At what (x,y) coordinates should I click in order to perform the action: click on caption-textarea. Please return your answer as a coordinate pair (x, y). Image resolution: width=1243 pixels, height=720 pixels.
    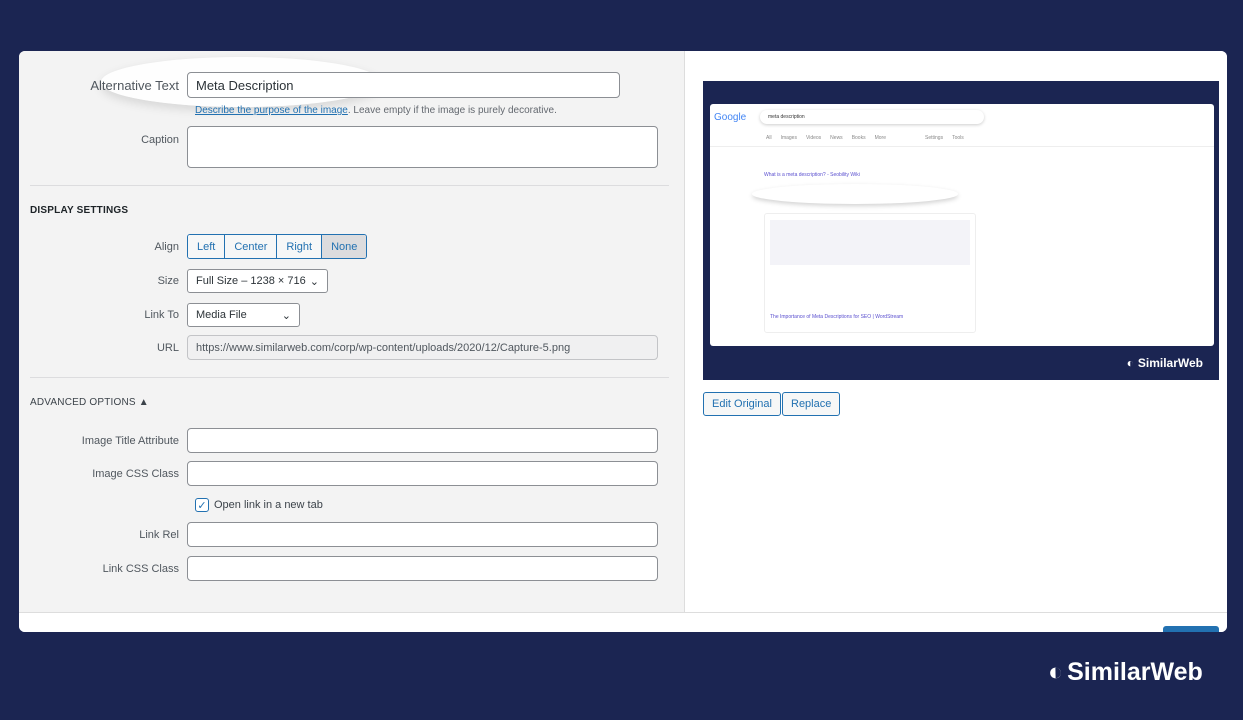
    Looking at the image, I should click on (422, 147).